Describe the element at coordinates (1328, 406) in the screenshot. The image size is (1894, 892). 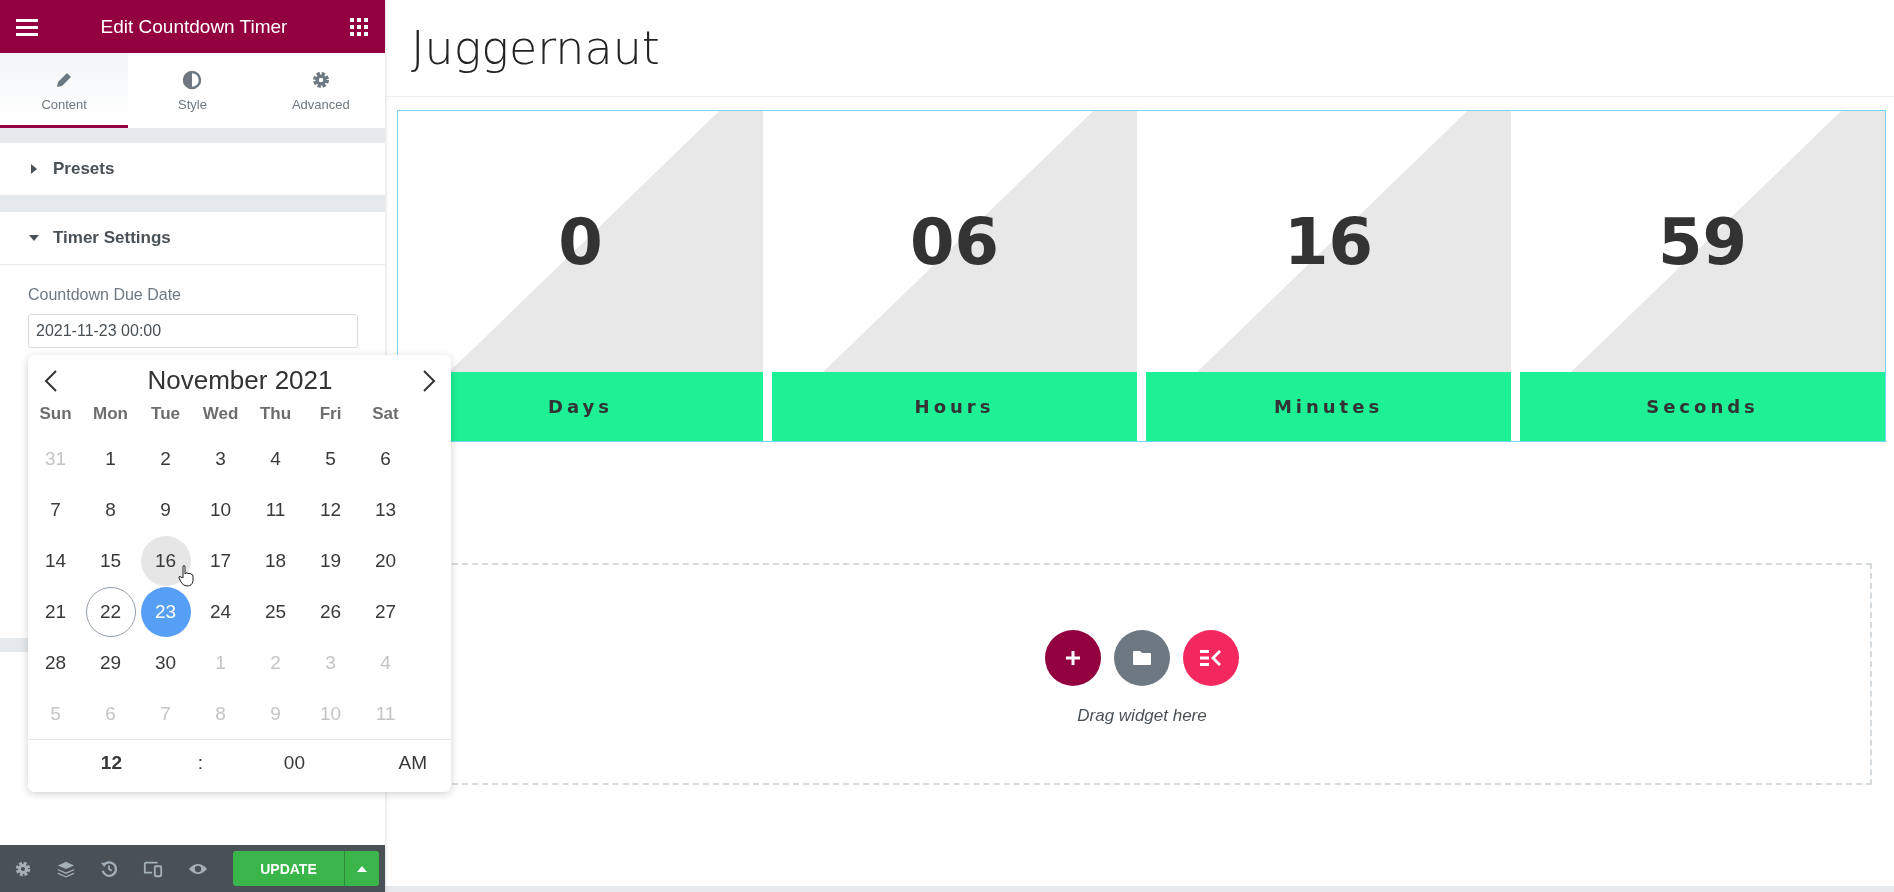
I see `countdown-label: Minutes` at that location.